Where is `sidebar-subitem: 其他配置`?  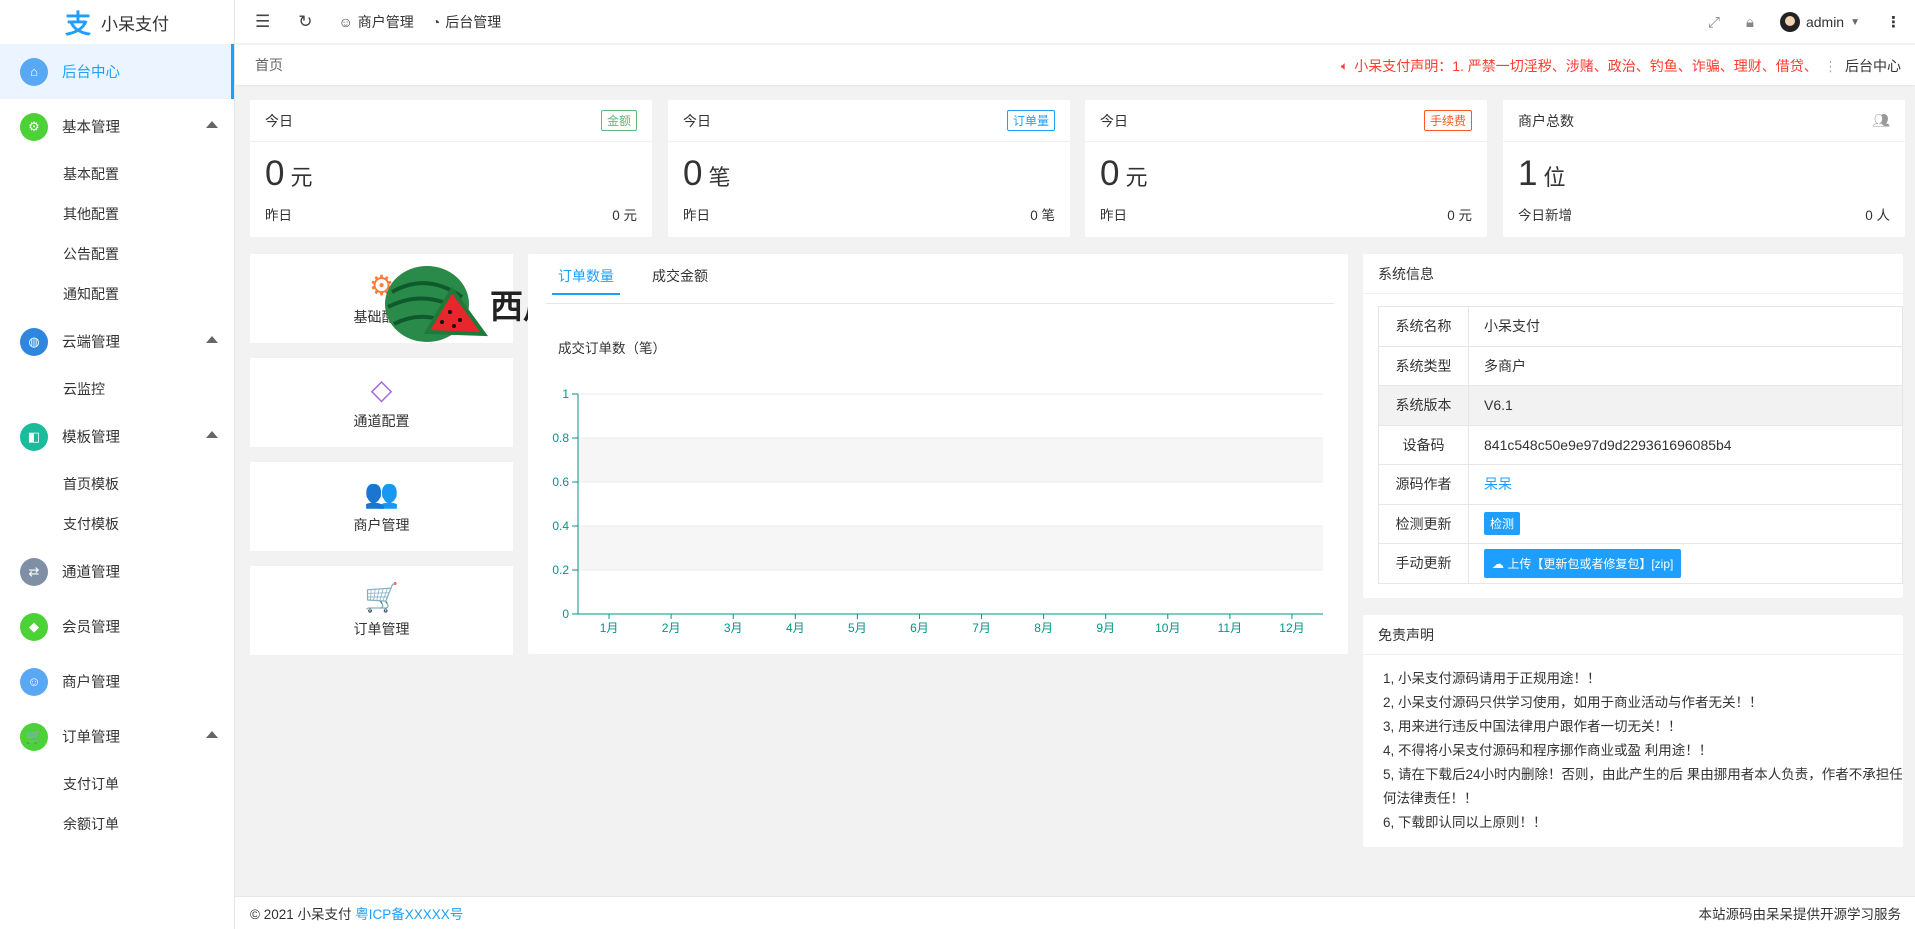
sidebar-subitem: 其他配置 is located at coordinates (117, 214).